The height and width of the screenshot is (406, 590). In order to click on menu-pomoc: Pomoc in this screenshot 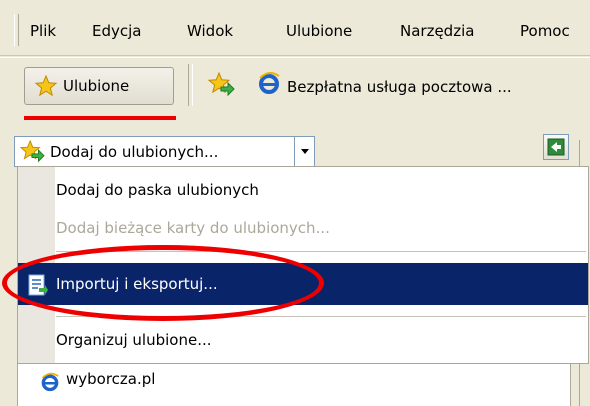, I will do `click(545, 31)`.